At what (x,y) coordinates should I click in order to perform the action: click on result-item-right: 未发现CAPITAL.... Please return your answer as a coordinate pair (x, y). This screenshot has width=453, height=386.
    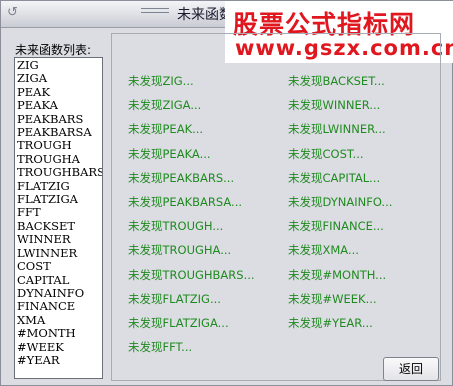
    Looking at the image, I should click on (334, 178).